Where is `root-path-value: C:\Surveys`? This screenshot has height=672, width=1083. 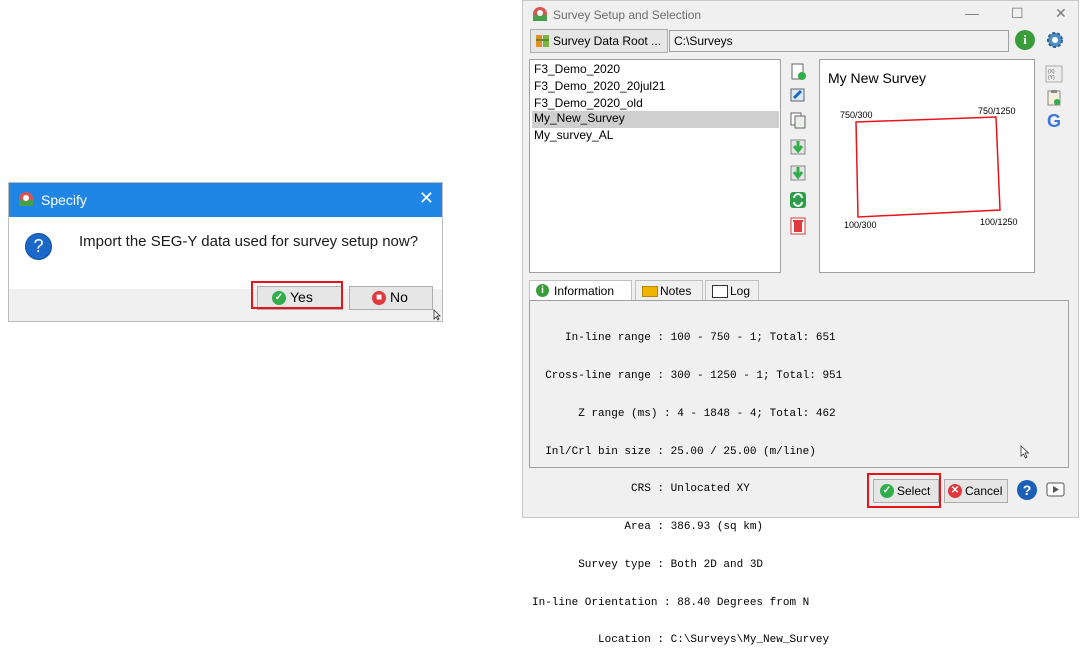 root-path-value: C:\Surveys is located at coordinates (703, 41).